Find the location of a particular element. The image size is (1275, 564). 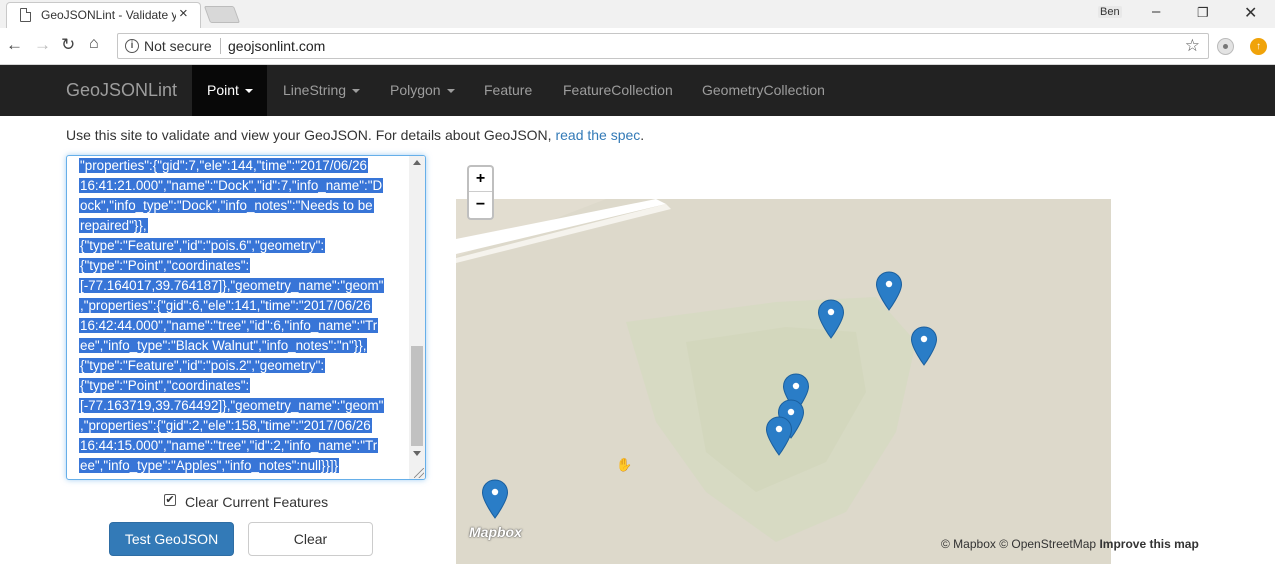

scroll-down-icon is located at coordinates (417, 453).